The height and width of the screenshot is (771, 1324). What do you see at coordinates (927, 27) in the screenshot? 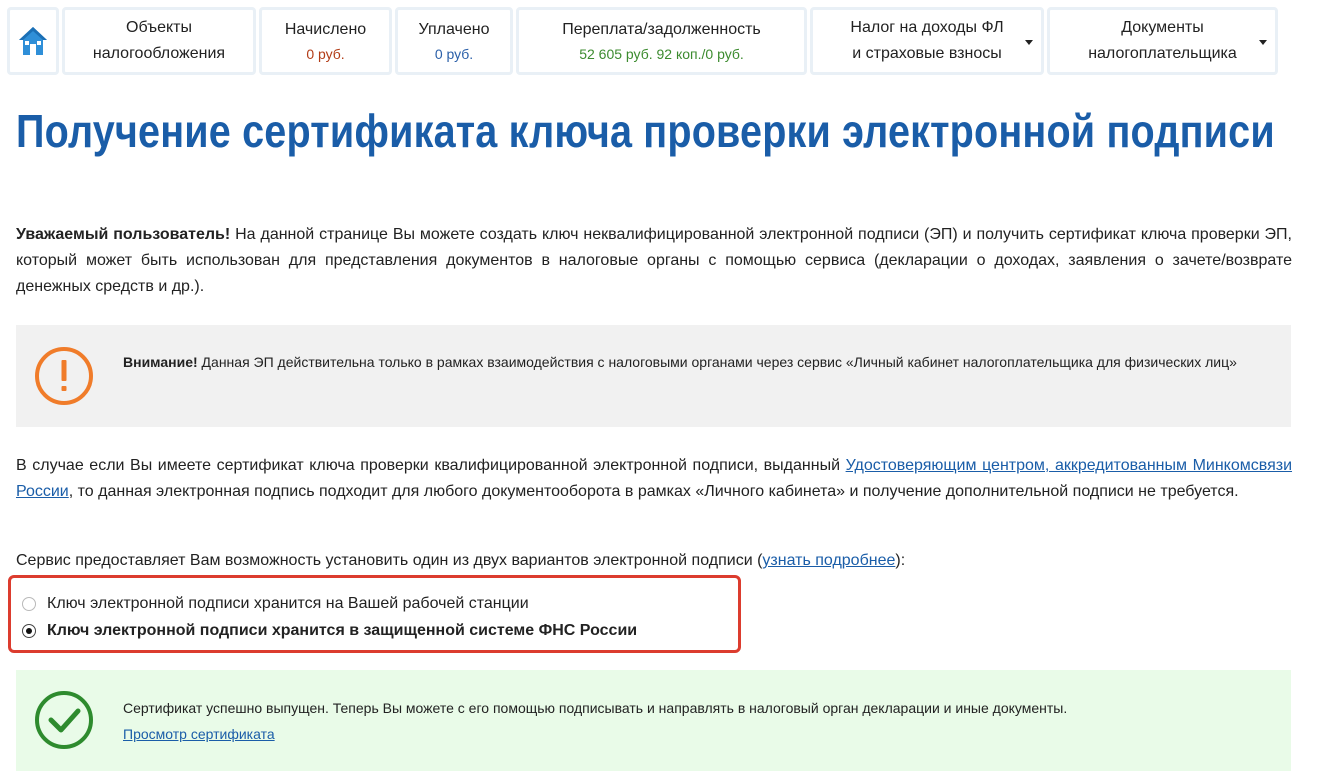
I see `tab-income-tax-line1: Налог на доходы ФЛ` at bounding box center [927, 27].